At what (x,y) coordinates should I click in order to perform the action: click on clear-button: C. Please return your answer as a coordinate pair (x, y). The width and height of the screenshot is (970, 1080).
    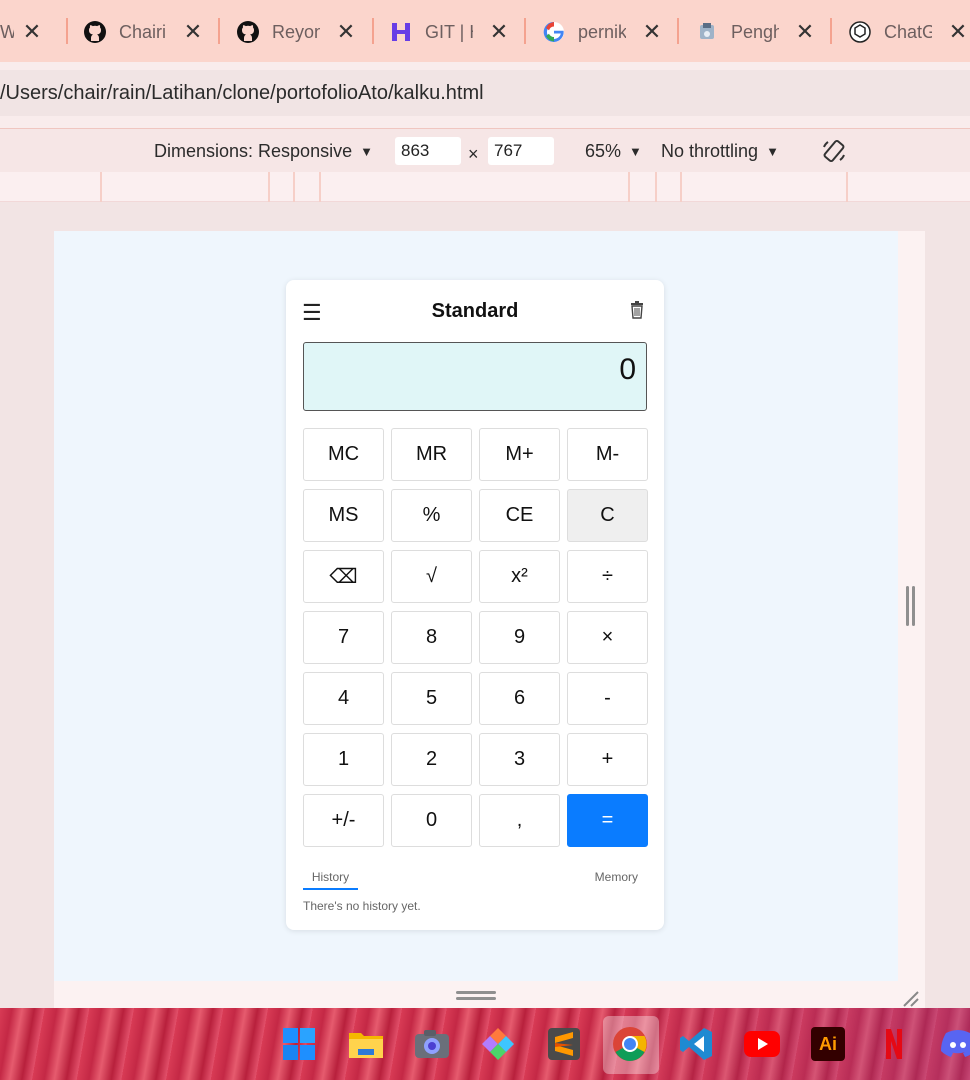
    Looking at the image, I should click on (607, 515).